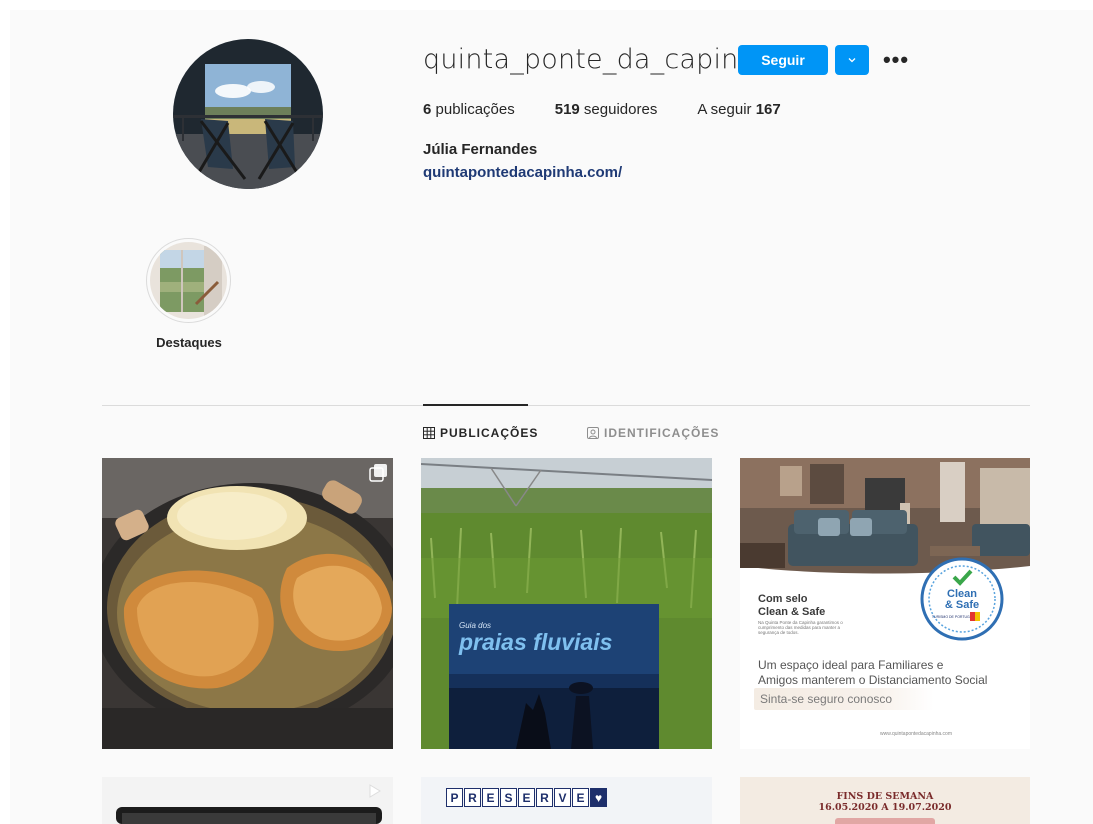 The width and height of the screenshot is (1093, 824). I want to click on followers-stat: 519 seguidores, so click(606, 109).